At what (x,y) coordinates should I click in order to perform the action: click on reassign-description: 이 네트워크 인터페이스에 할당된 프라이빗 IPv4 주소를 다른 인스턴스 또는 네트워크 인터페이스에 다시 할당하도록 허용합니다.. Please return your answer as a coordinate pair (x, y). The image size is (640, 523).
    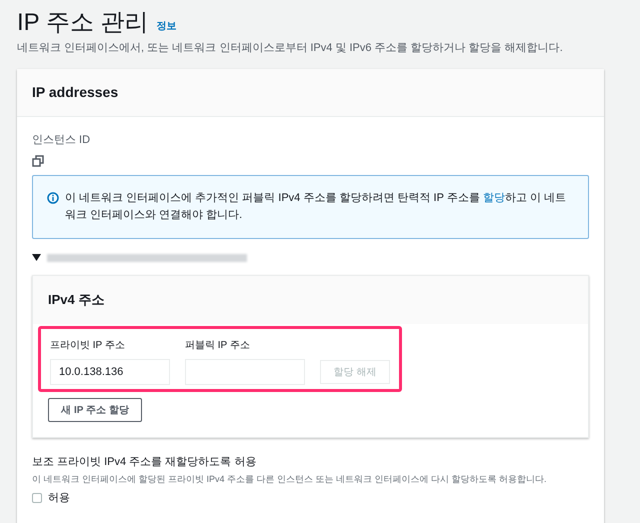
    Looking at the image, I should click on (290, 479).